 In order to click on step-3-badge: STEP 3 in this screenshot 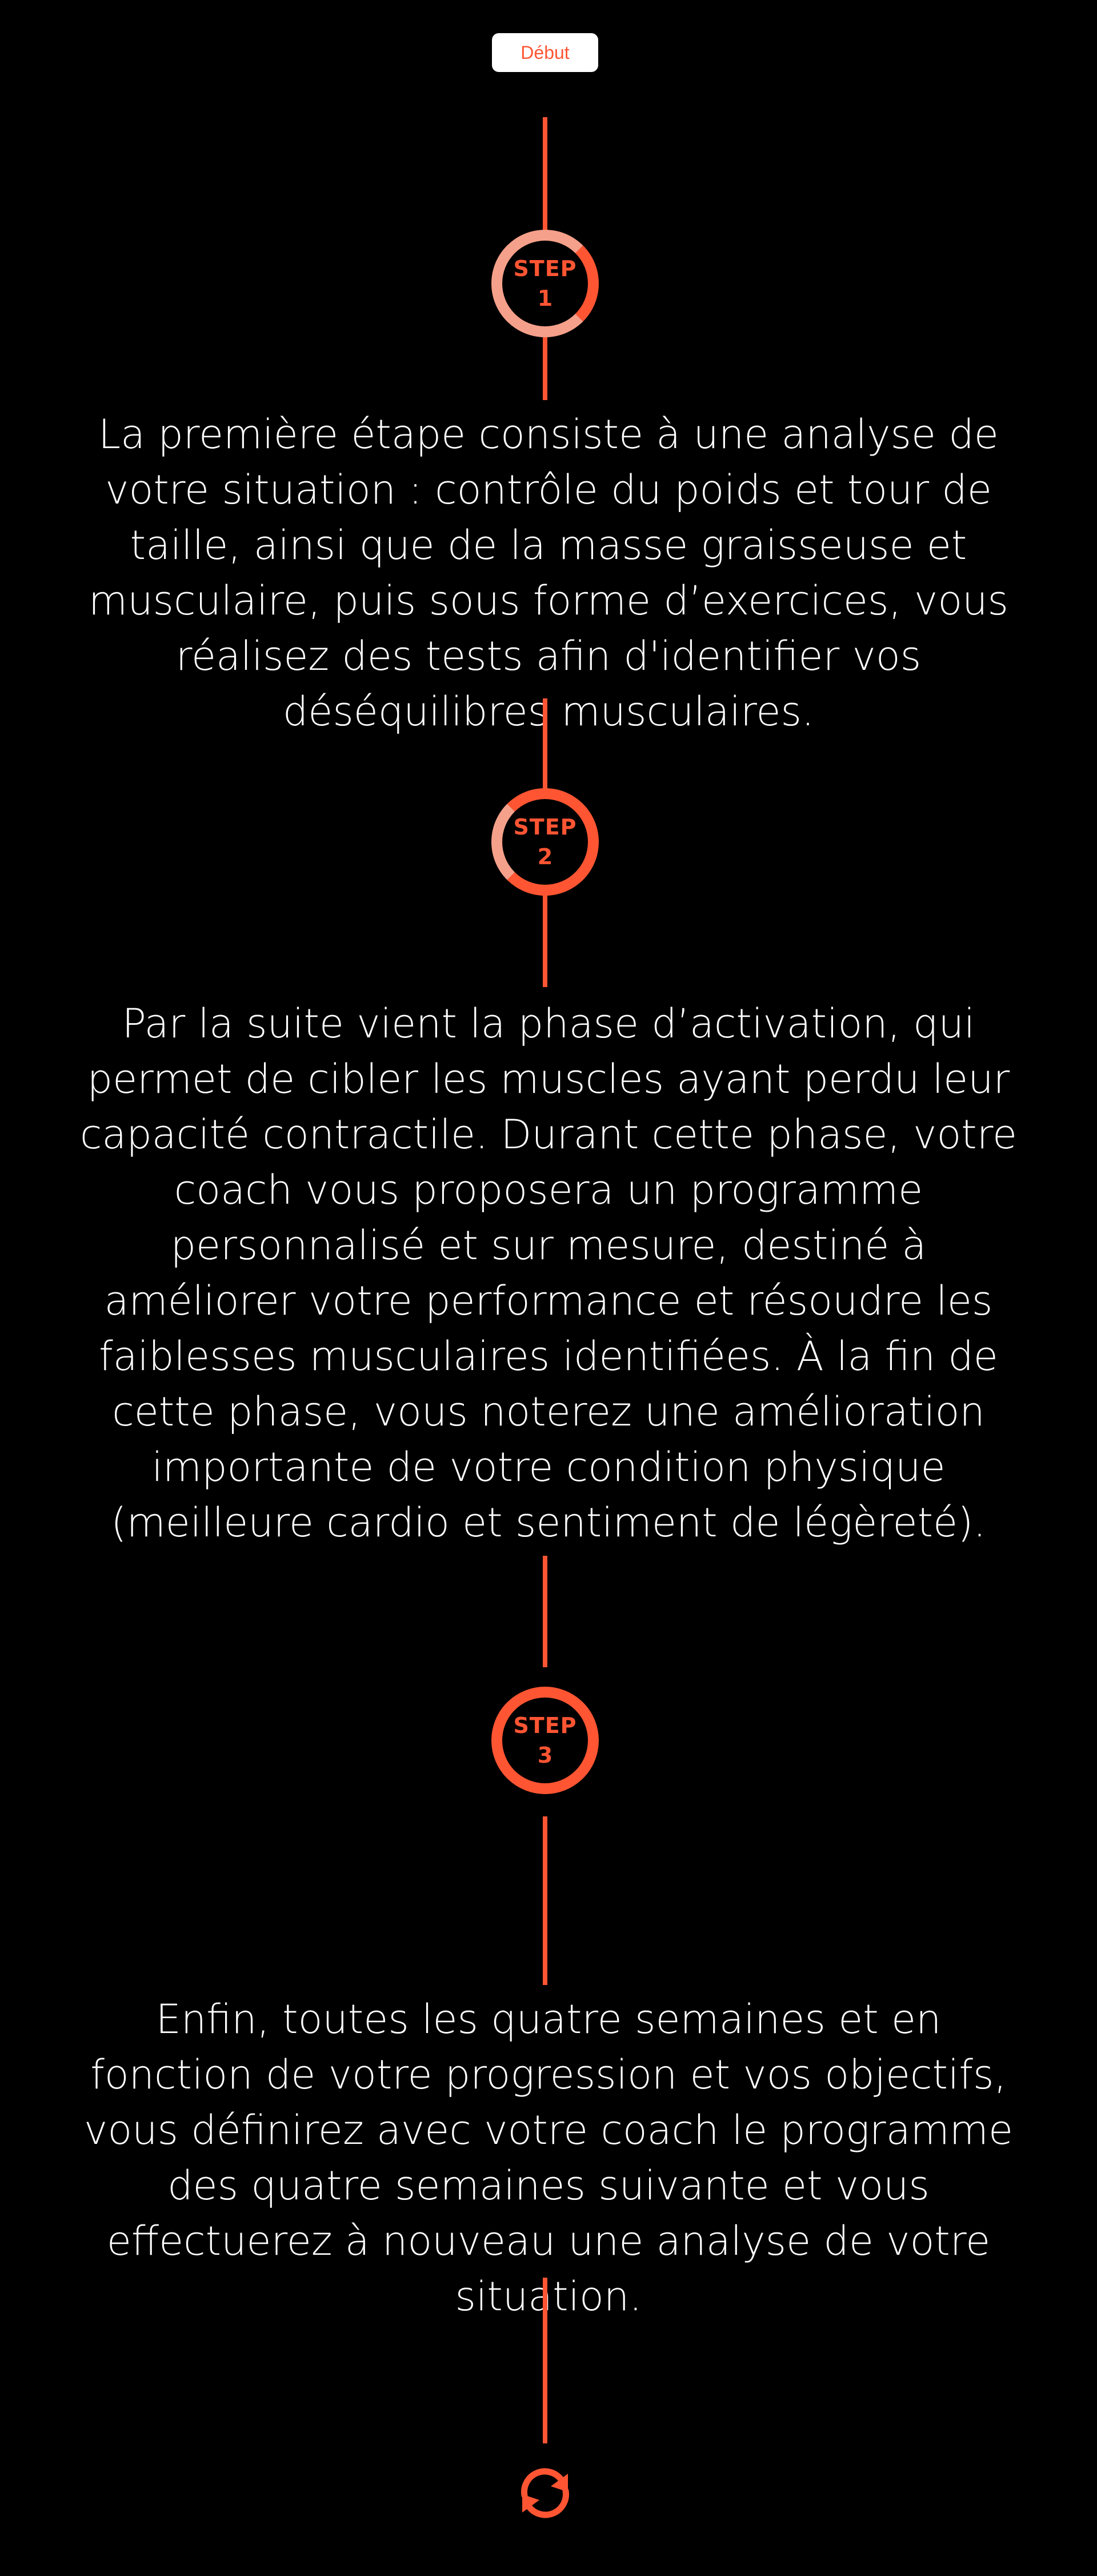, I will do `click(545, 1741)`.